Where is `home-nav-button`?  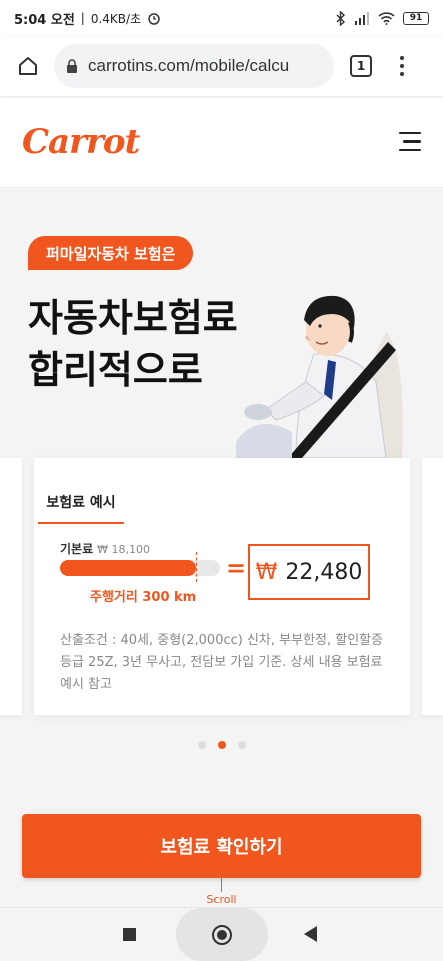 home-nav-button is located at coordinates (222, 934).